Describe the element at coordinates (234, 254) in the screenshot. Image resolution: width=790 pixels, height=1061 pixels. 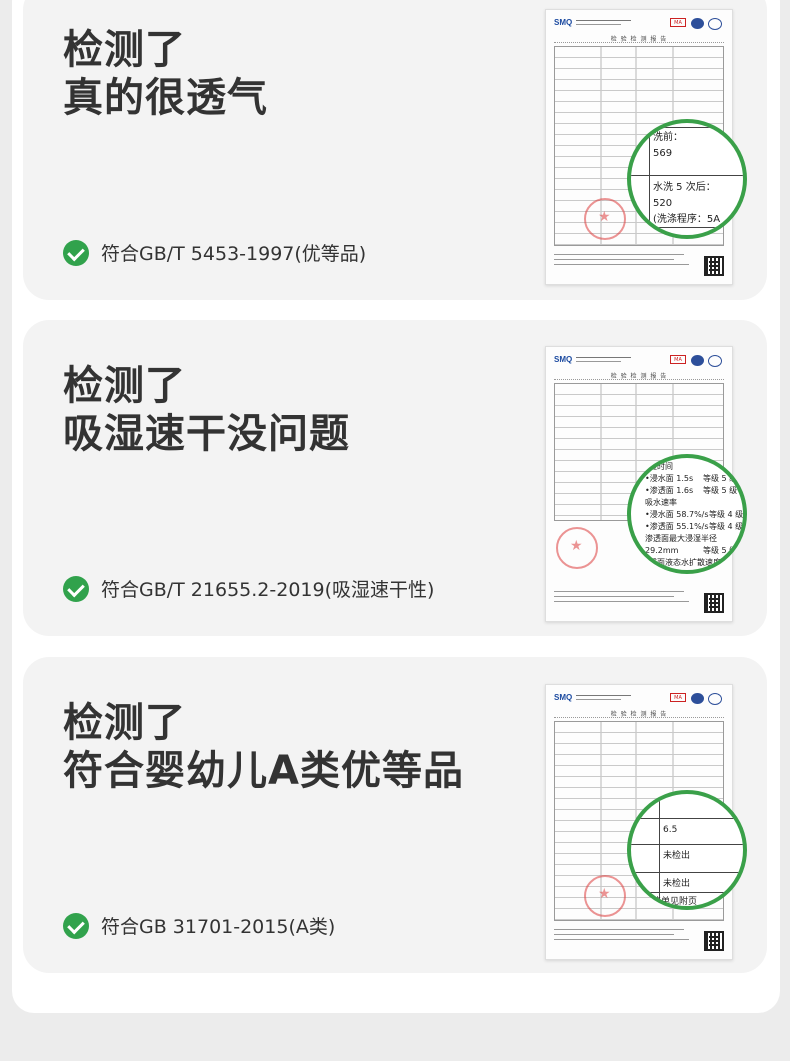
I see `standard-label: 符合GB/T 5453-1997(优等品)` at that location.